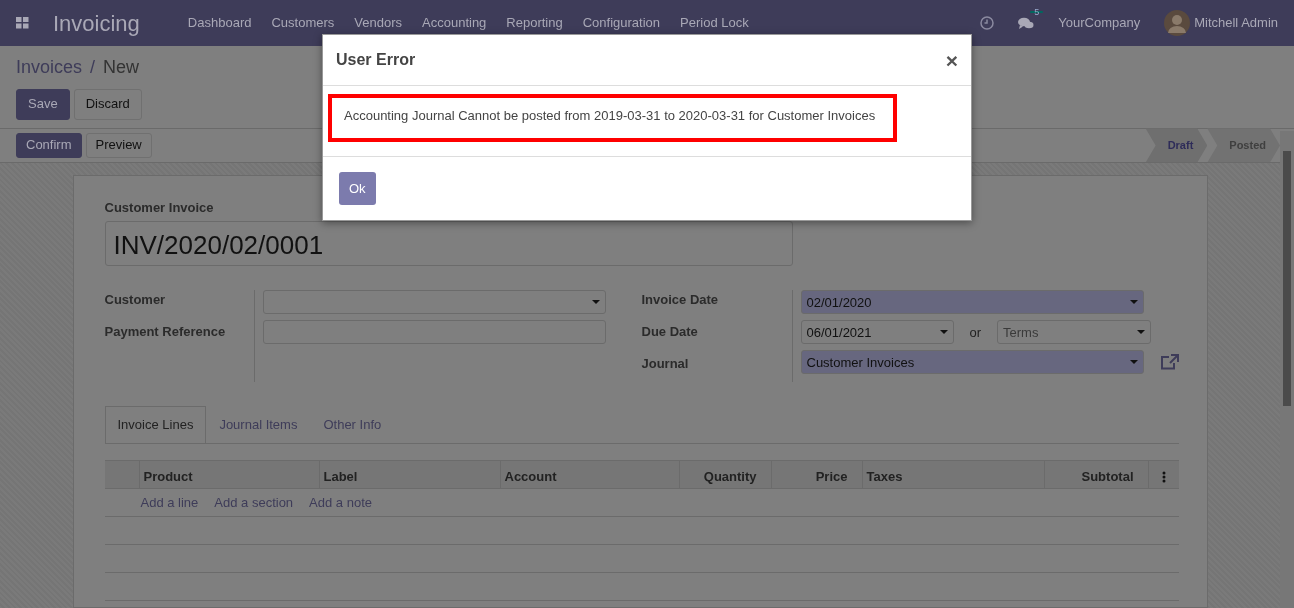 The image size is (1294, 608). I want to click on form-button: Save, so click(43, 104).